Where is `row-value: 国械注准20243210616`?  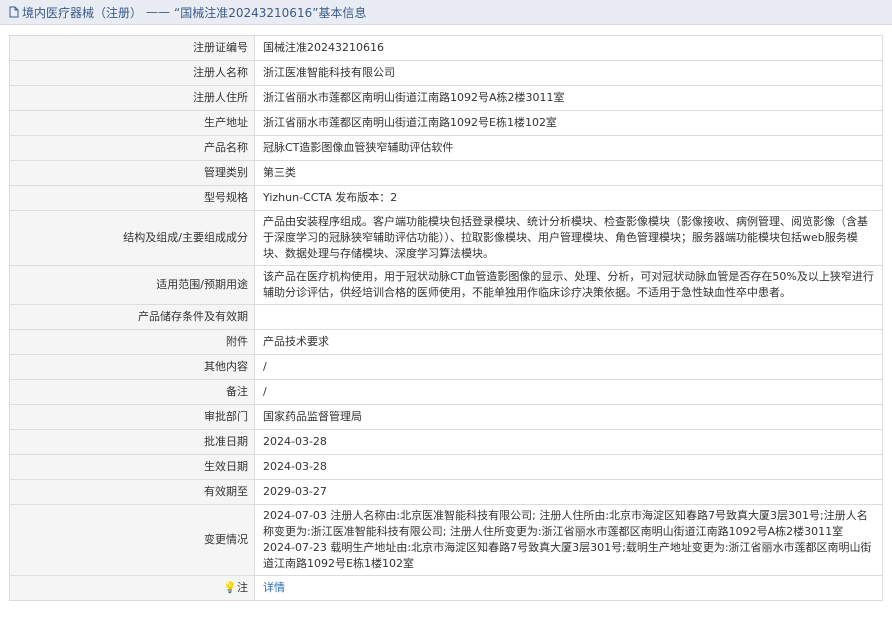
row-value: 国械注准20243210616 is located at coordinates (568, 48).